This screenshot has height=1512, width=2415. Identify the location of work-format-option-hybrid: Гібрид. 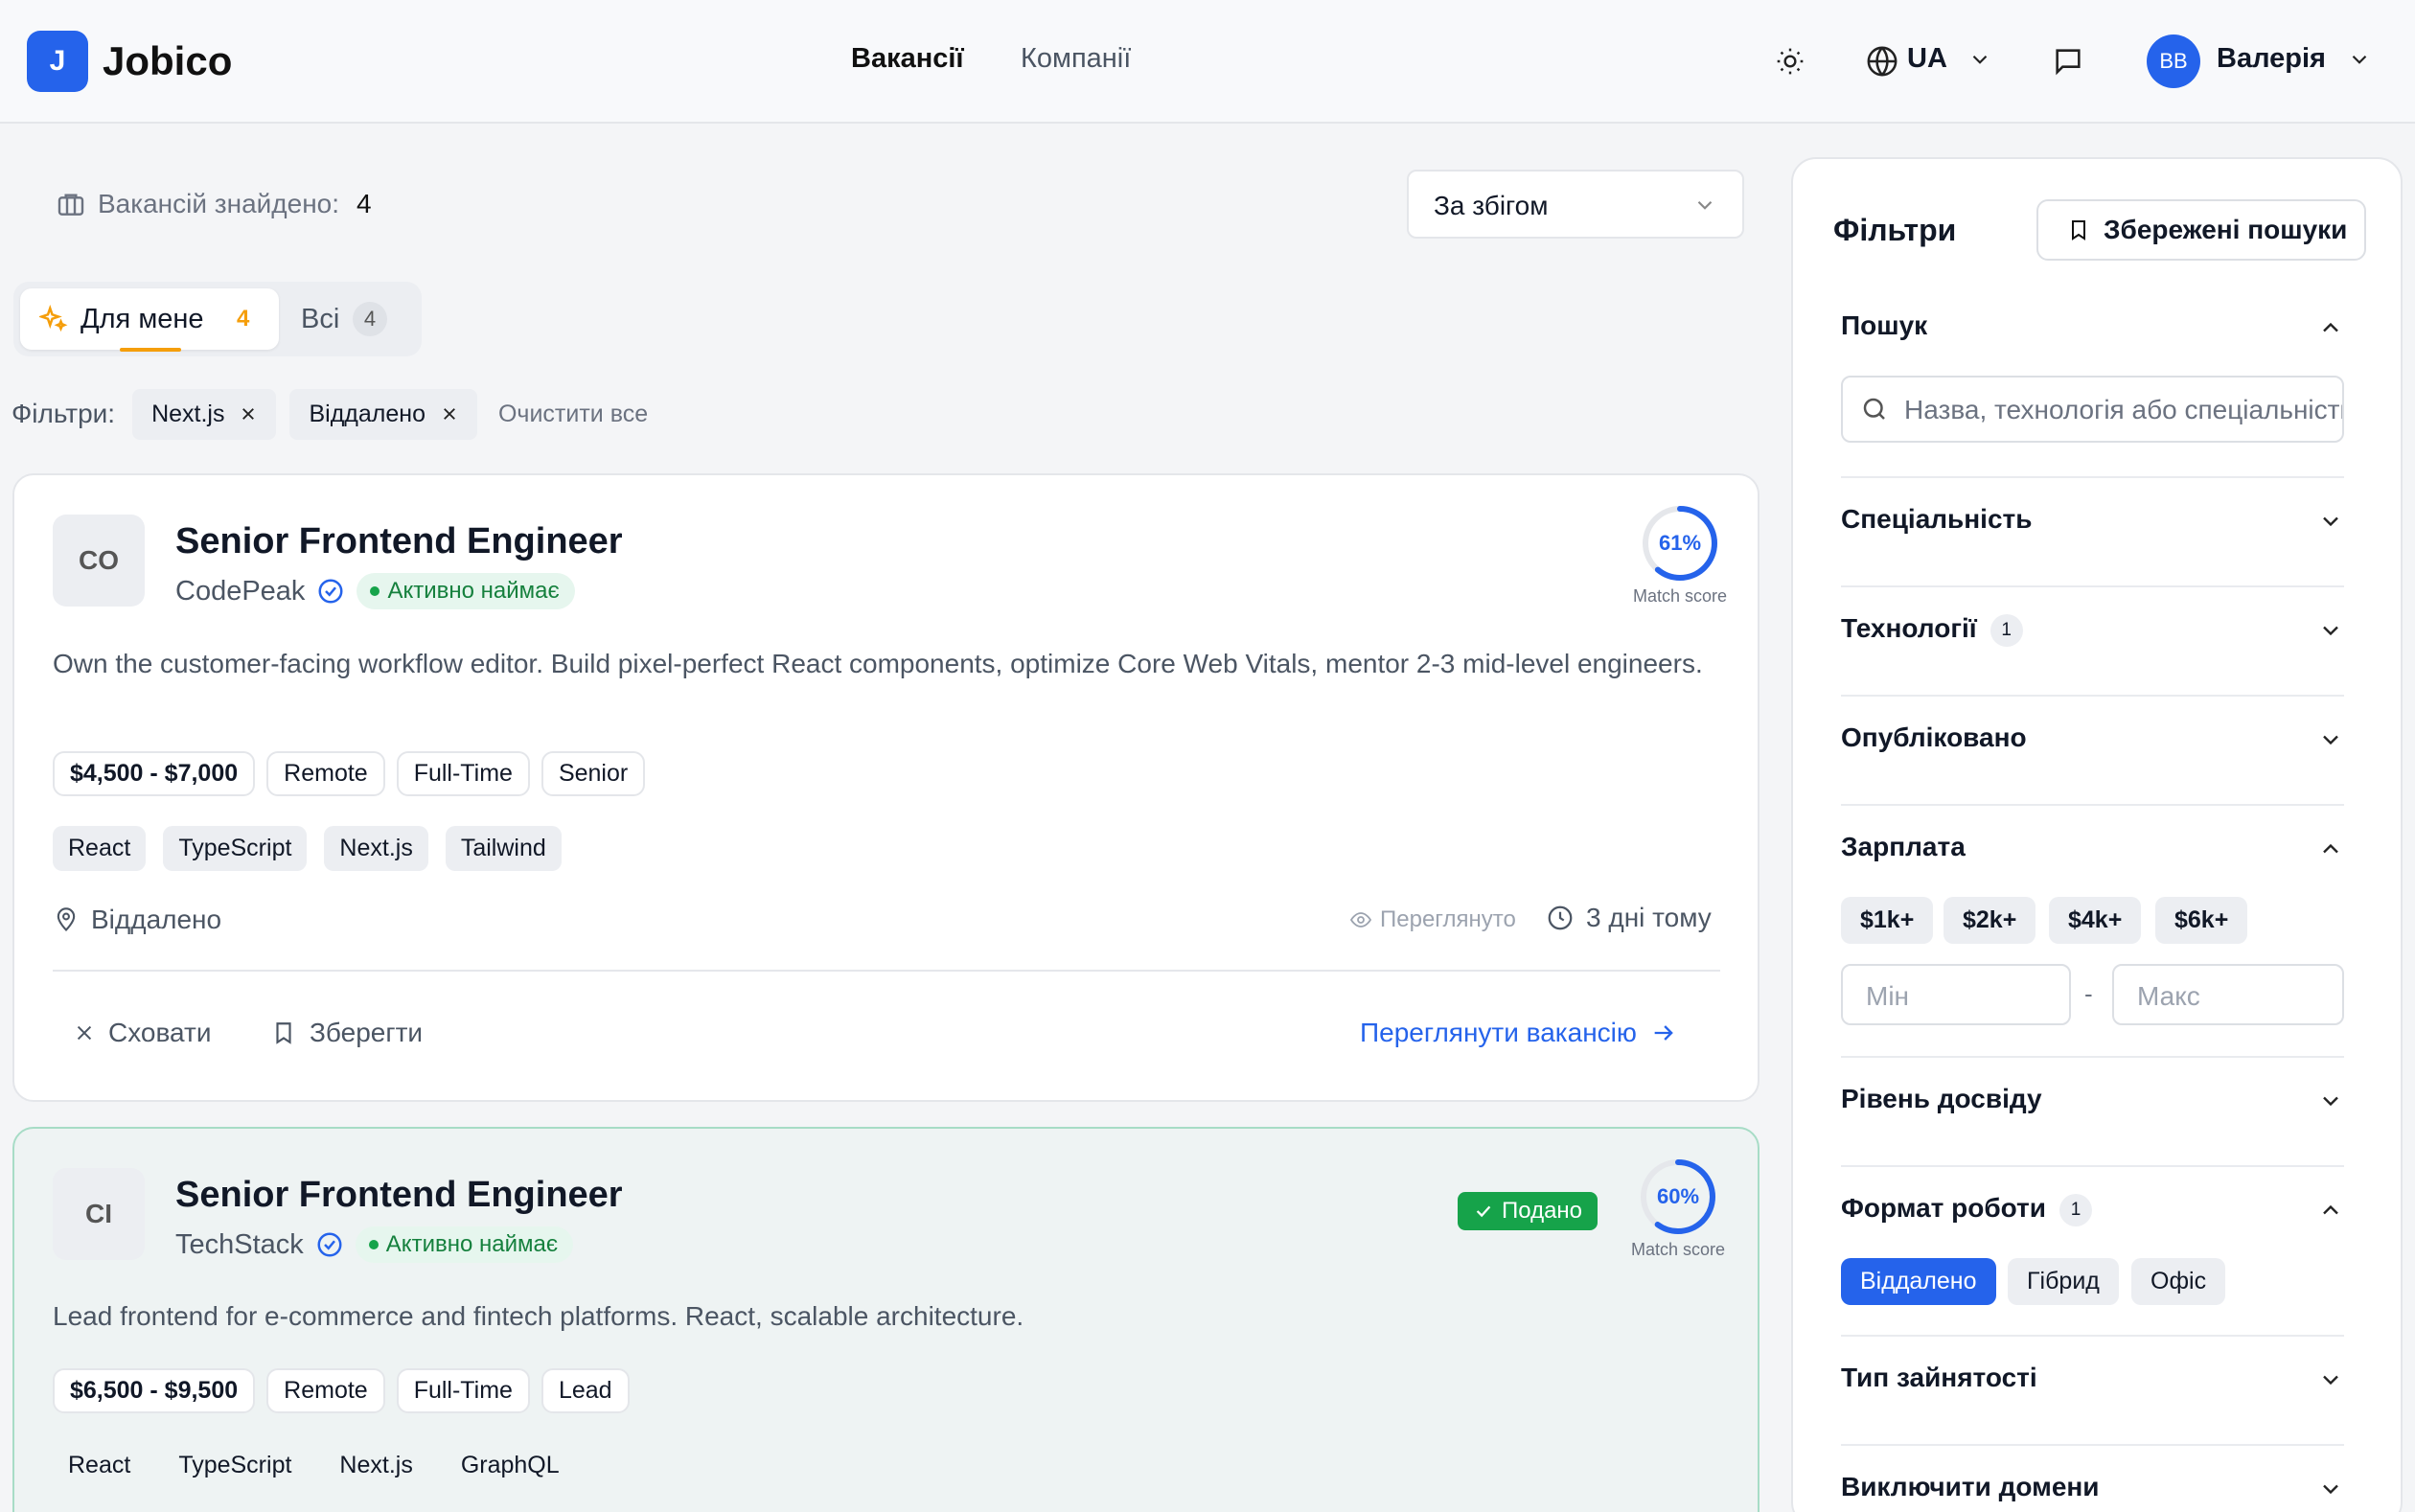
(2064, 1281).